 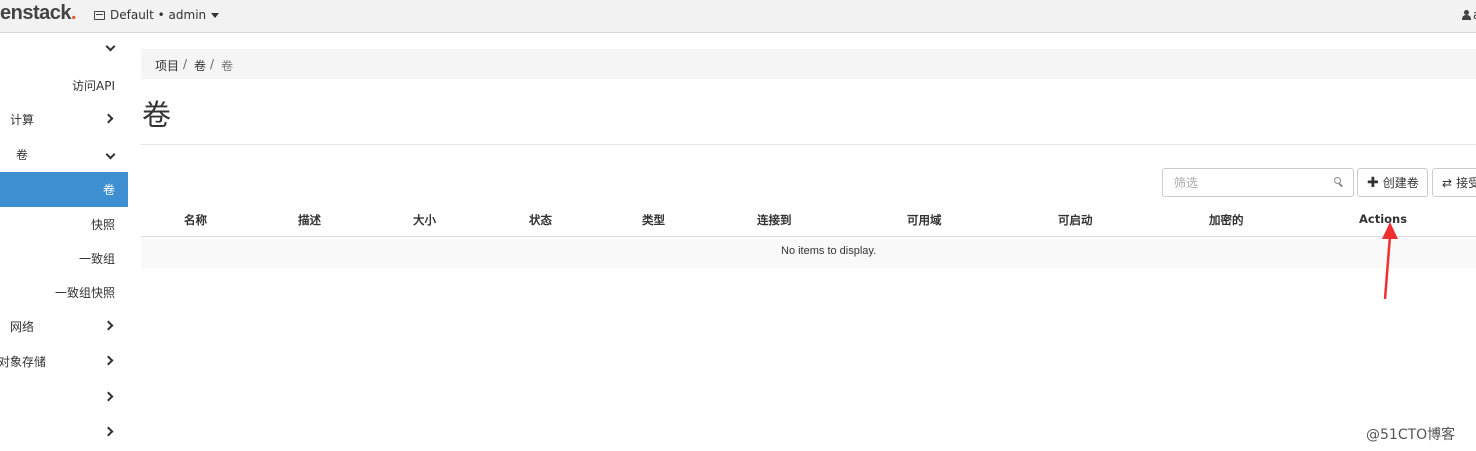 What do you see at coordinates (64, 119) in the screenshot?
I see `sidebar-item-compute: 计算` at bounding box center [64, 119].